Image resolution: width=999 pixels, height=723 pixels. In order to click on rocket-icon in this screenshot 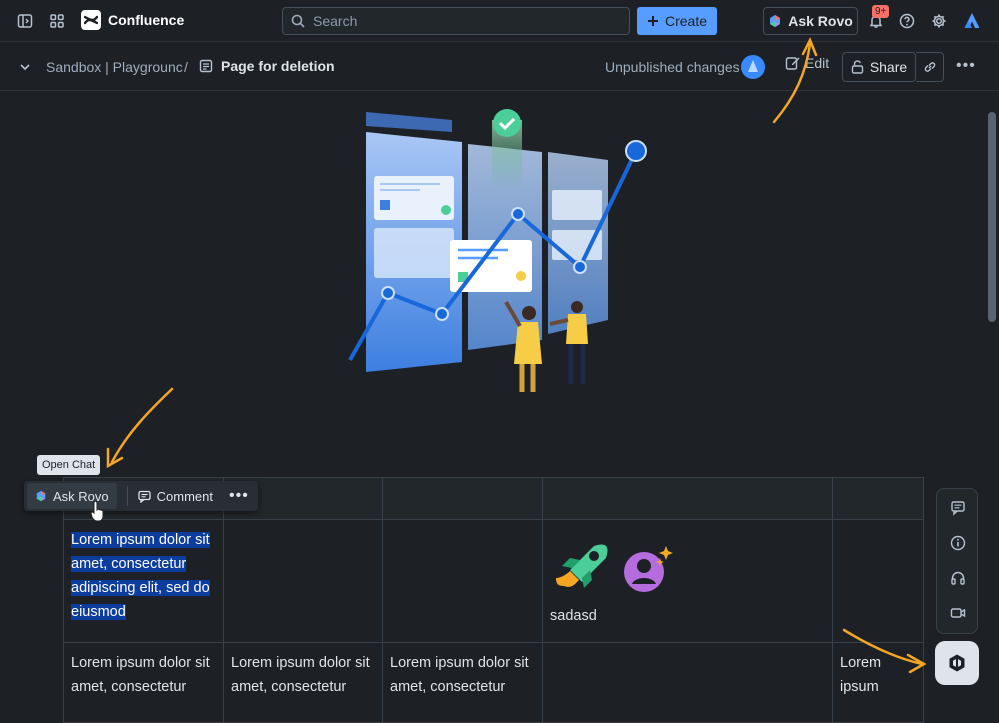, I will do `click(582, 566)`.